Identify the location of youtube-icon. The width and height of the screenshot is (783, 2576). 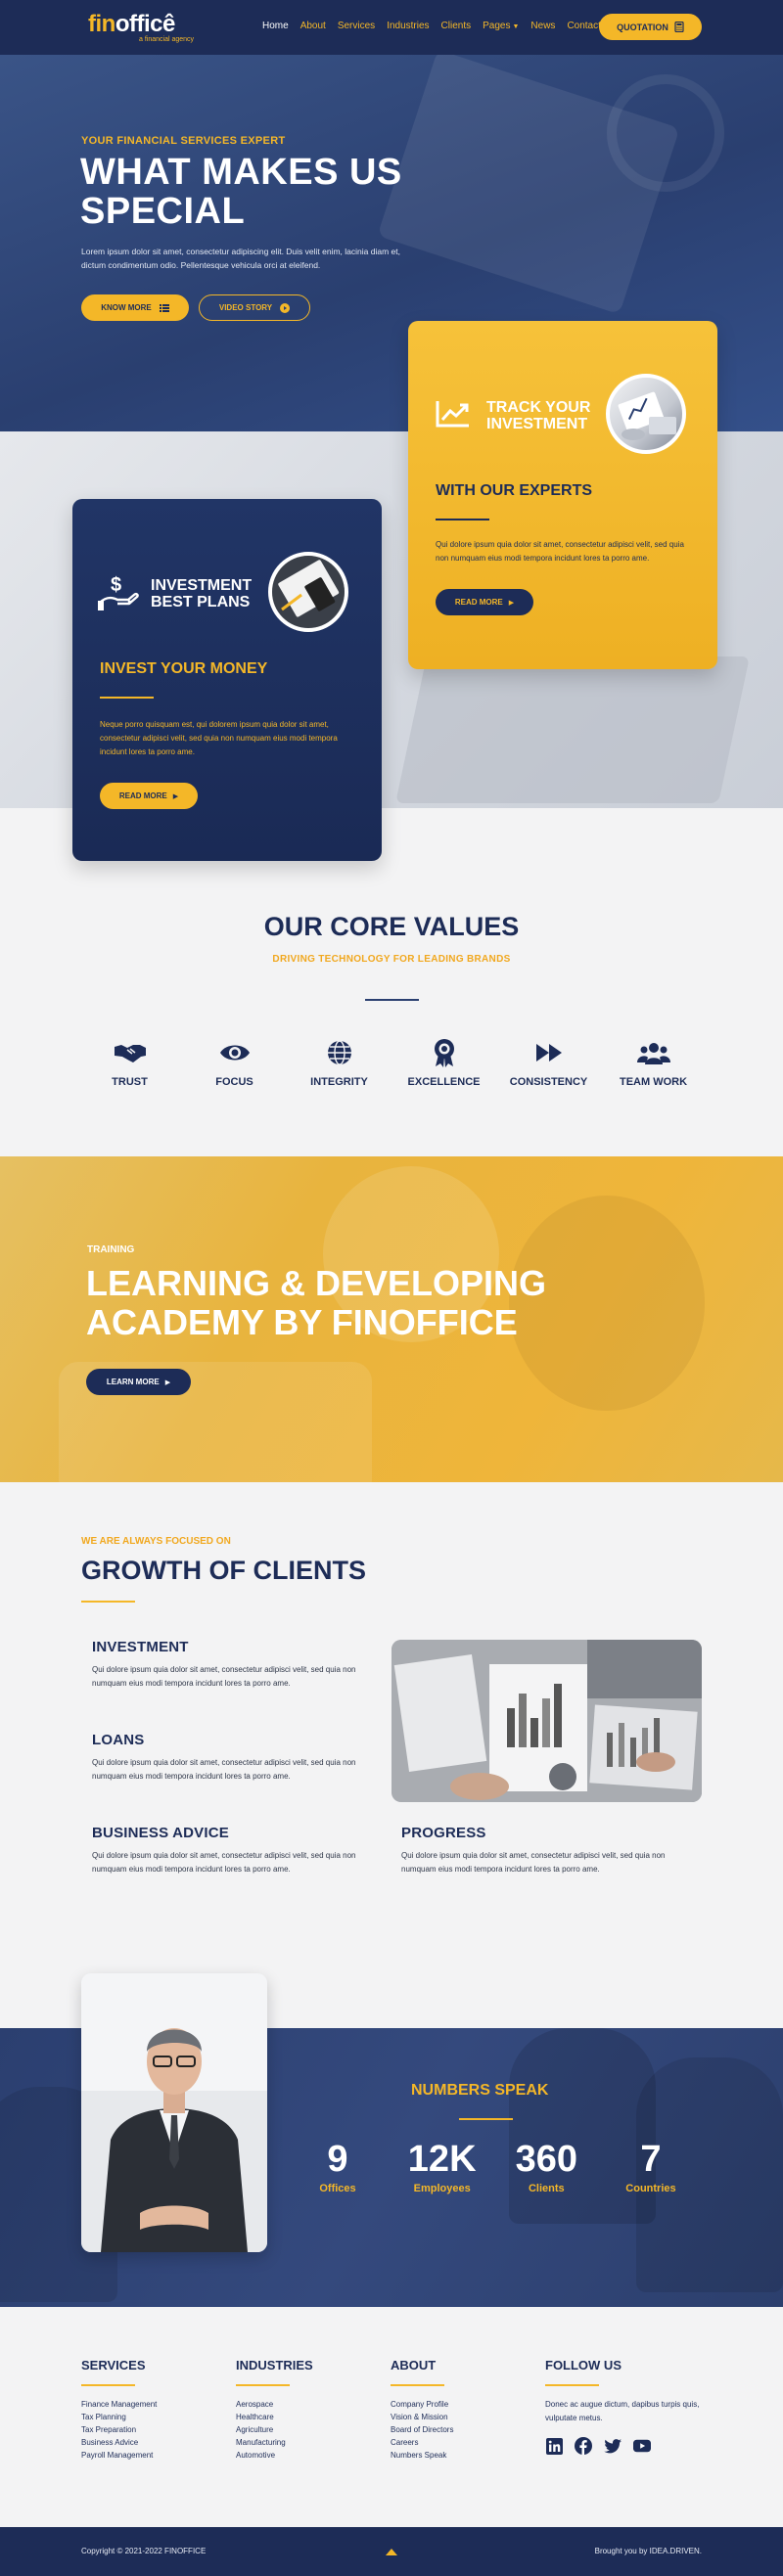
(642, 2446).